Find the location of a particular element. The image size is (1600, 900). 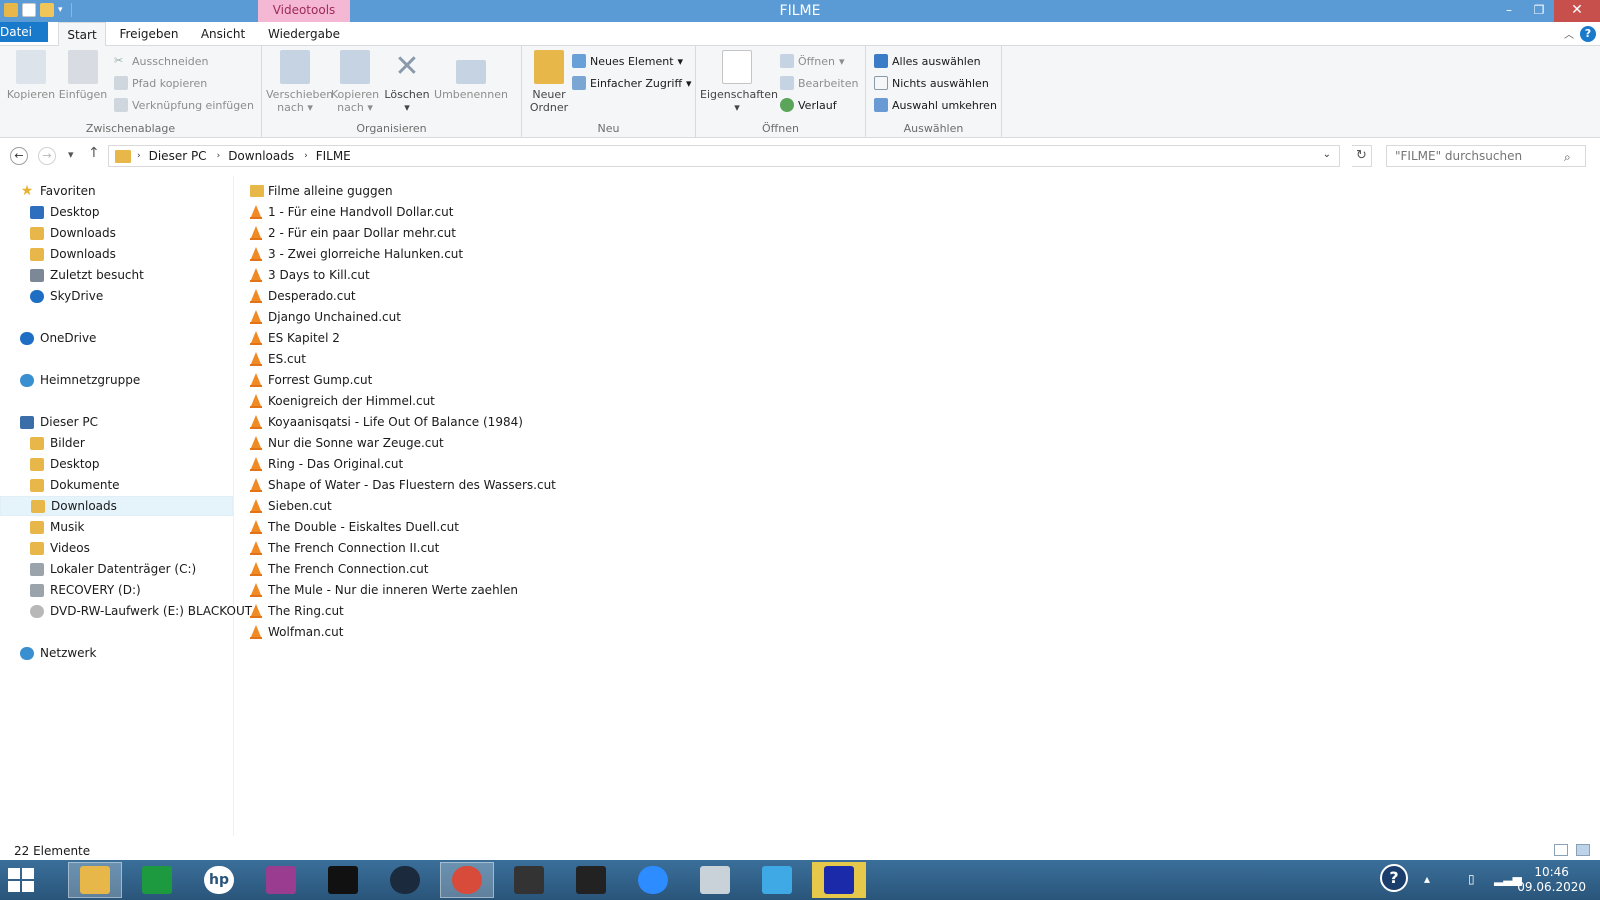

history-button: Verlauf is located at coordinates (808, 105).